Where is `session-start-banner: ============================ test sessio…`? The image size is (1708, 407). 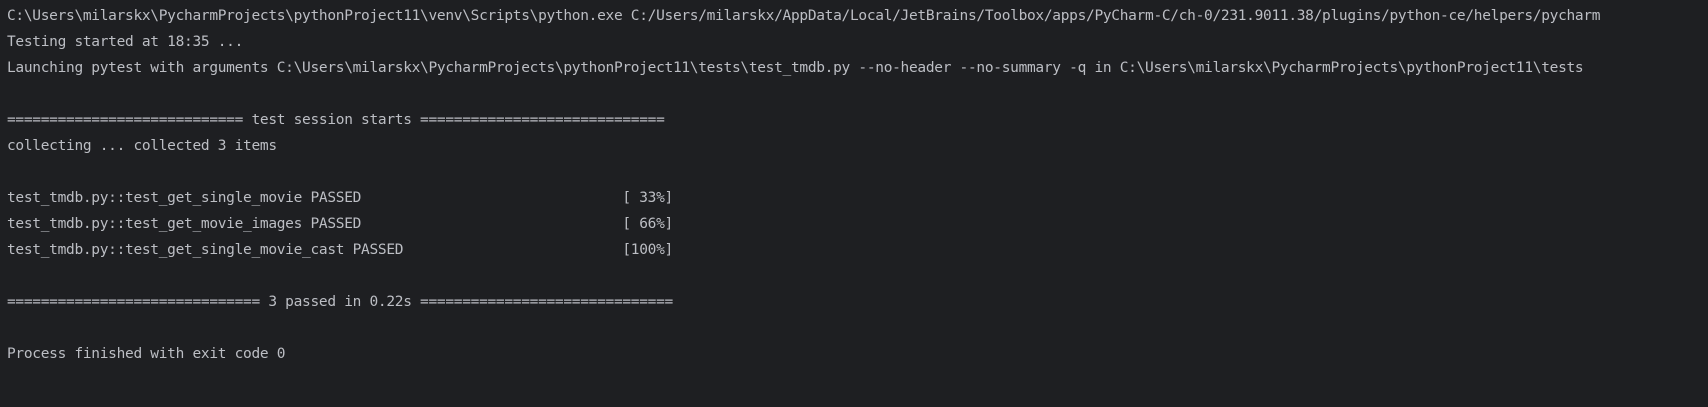
session-start-banner: ============================ test sessio… is located at coordinates (336, 120).